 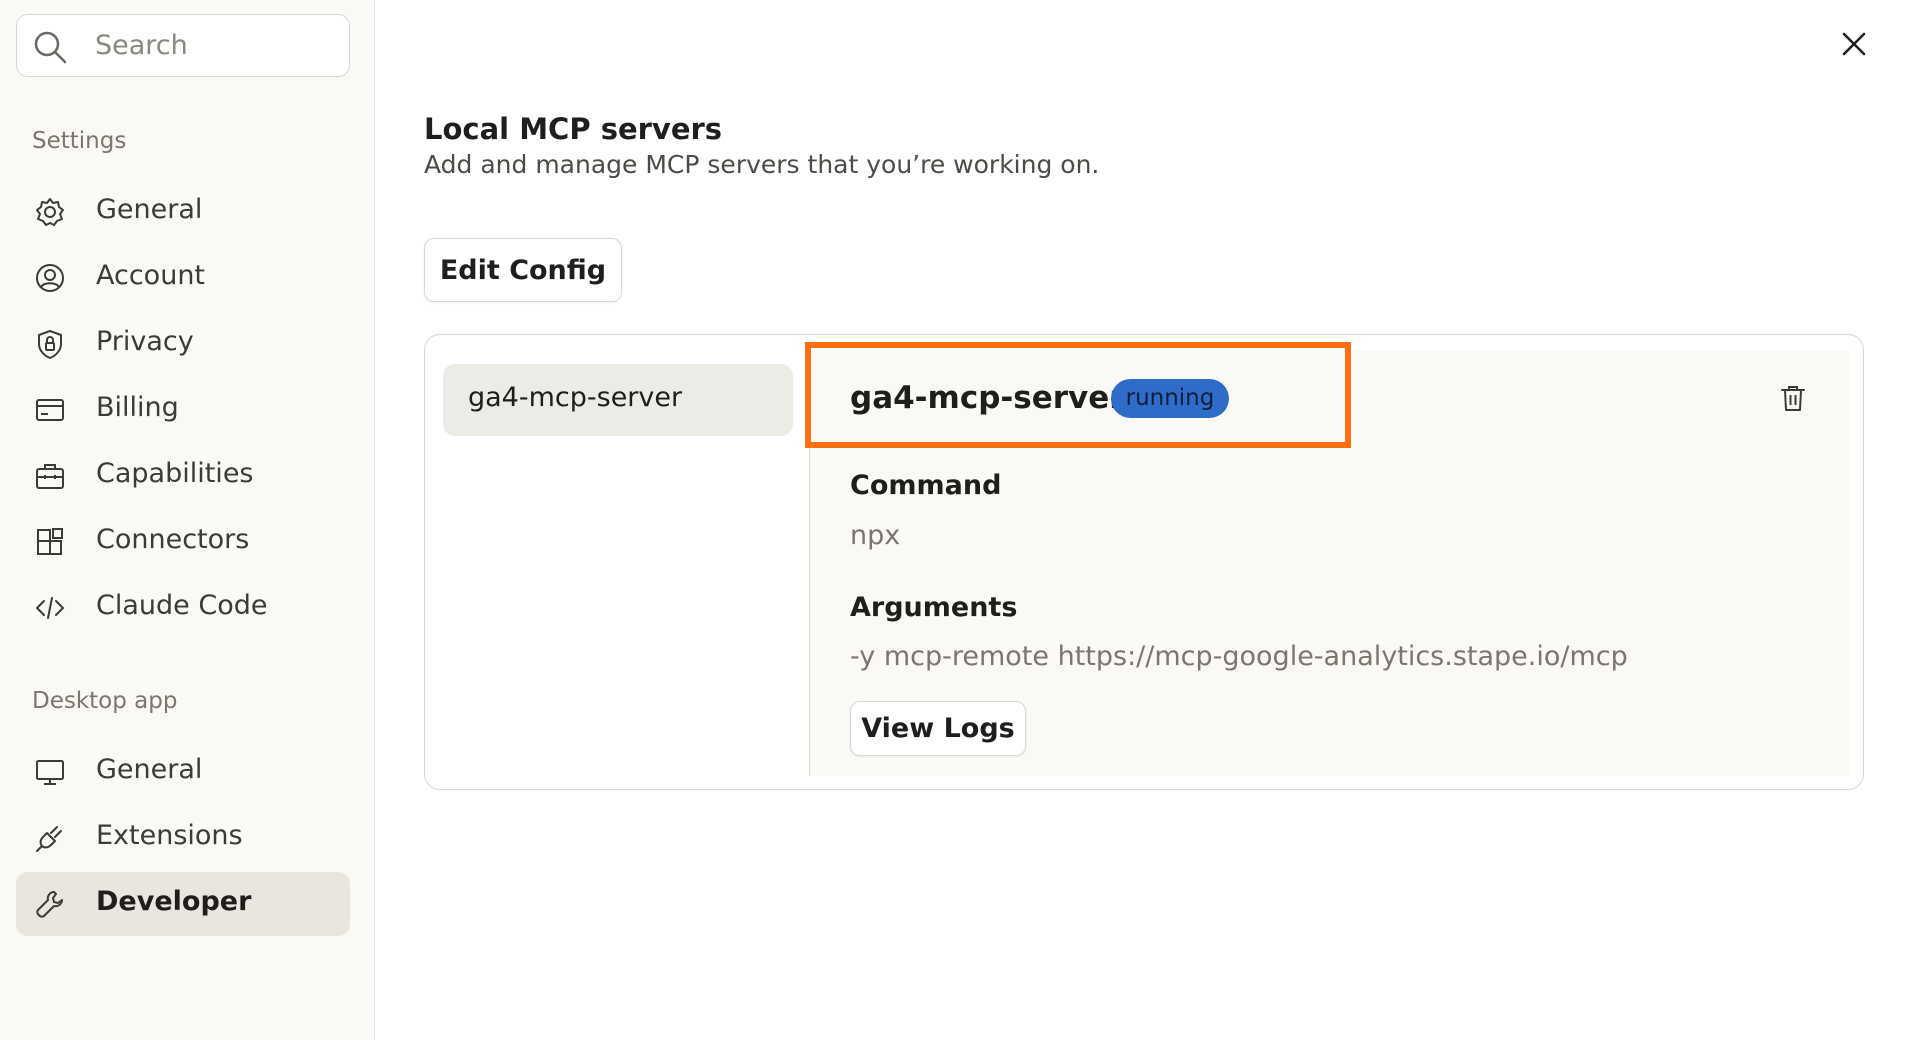 I want to click on sidebar-item-label: Account, so click(x=151, y=275).